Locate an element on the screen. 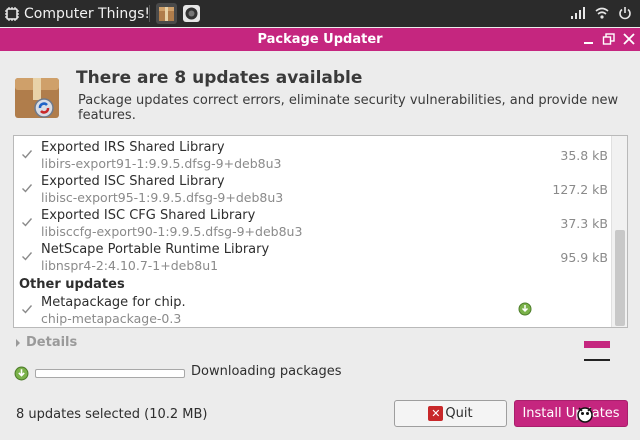 The image size is (640, 440). wifi-icon is located at coordinates (602, 13).